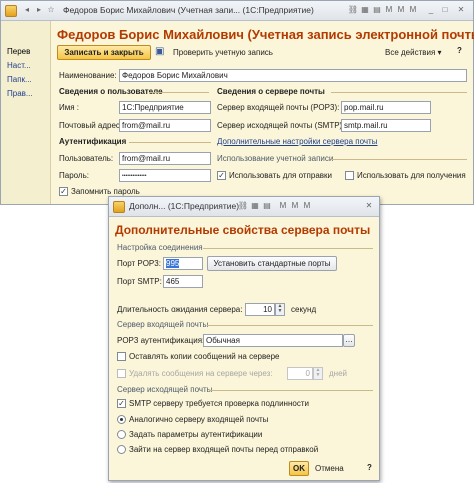 This screenshot has width=474, height=483. What do you see at coordinates (139, 263) in the screenshot?
I see `pop3-port-label: Порт POP3:` at bounding box center [139, 263].